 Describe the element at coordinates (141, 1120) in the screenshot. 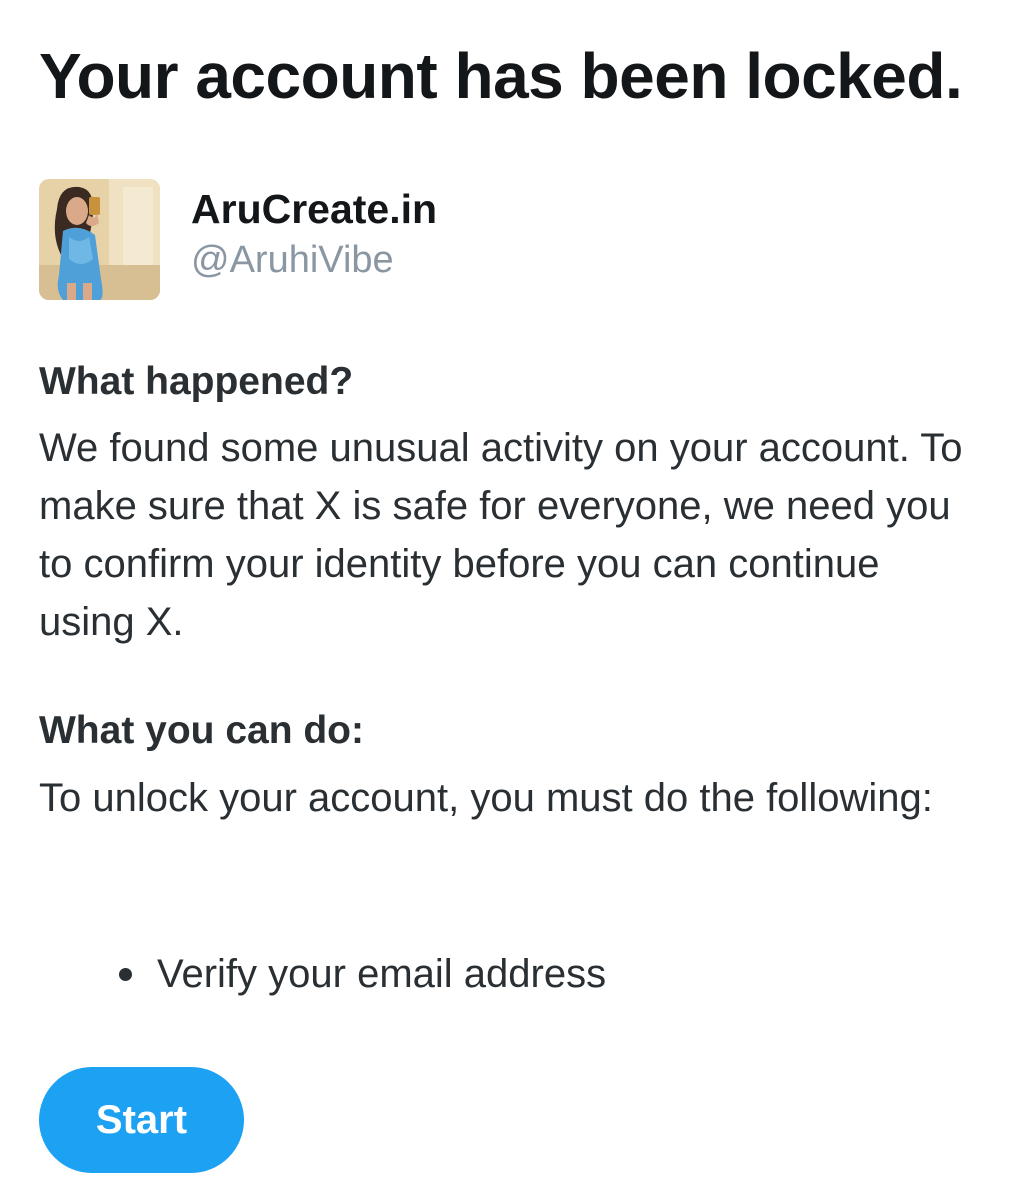

I see `start-button: Start` at that location.